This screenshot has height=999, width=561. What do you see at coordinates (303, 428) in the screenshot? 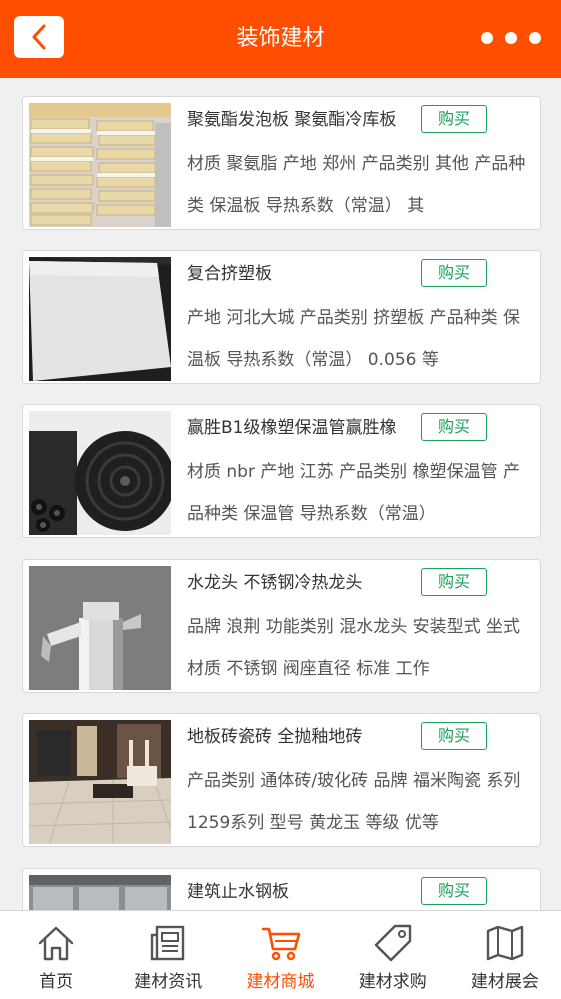
I see `product-title: 赢胜B1级橡塑保温管赢胜橡` at bounding box center [303, 428].